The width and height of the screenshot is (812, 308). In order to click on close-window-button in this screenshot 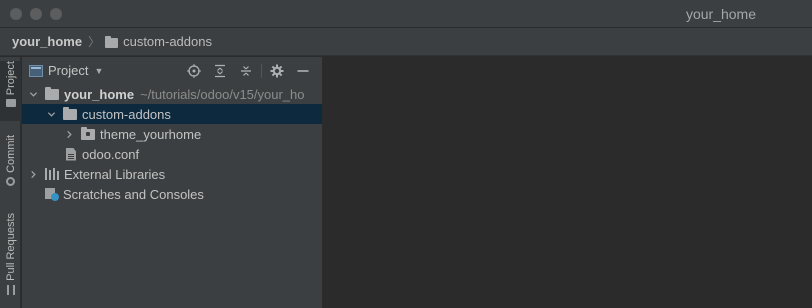, I will do `click(16, 14)`.